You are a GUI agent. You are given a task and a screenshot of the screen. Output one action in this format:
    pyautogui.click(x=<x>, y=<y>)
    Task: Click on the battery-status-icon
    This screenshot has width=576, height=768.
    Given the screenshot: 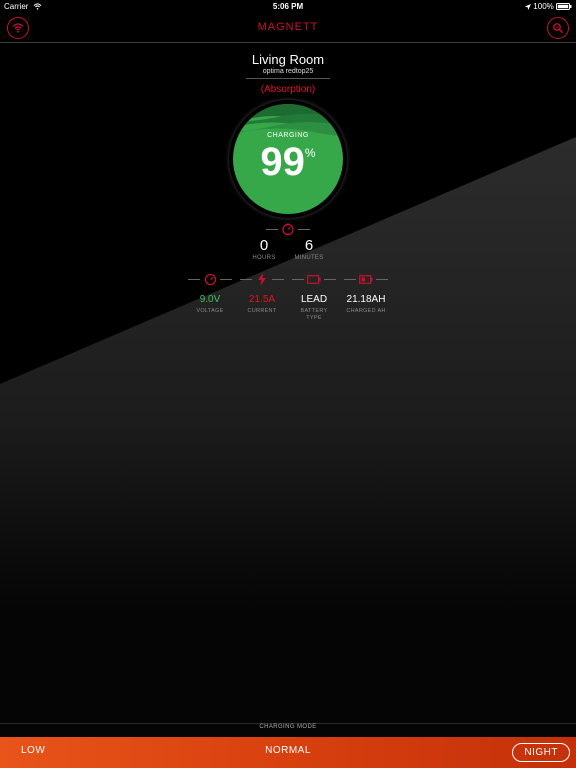 What is the action you would take?
    pyautogui.click(x=564, y=7)
    